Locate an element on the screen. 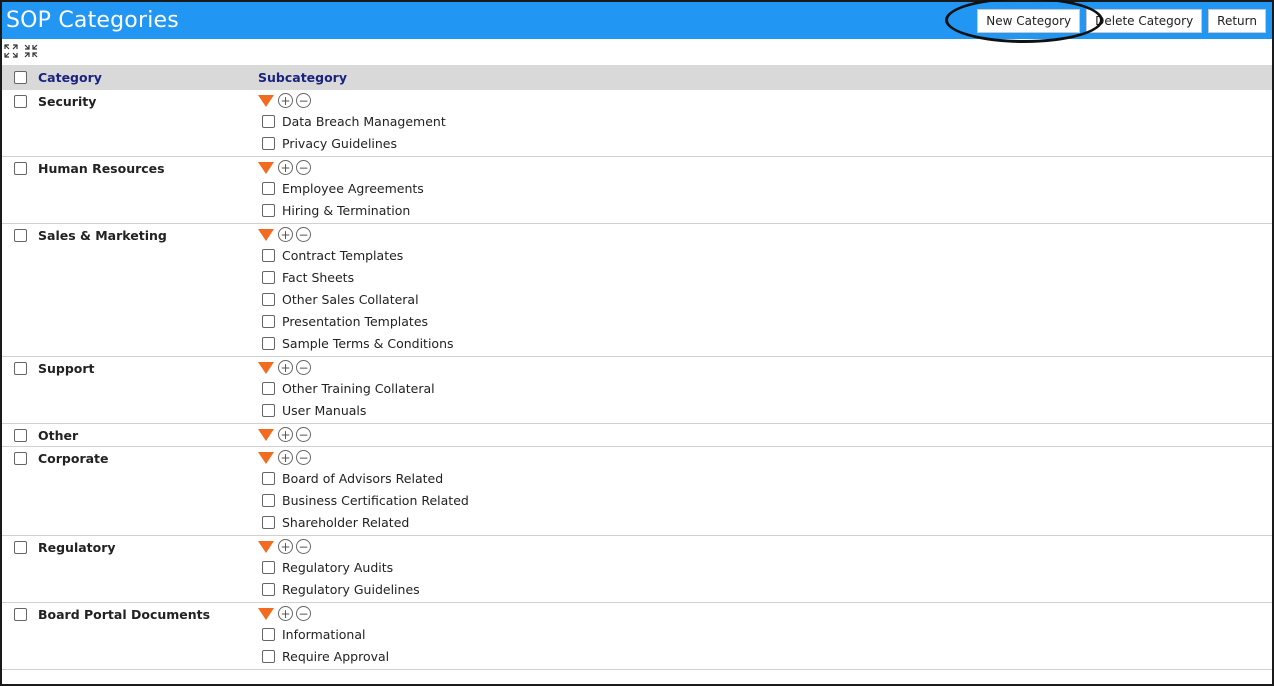 The height and width of the screenshot is (686, 1274). subcategory-item: Sample Terms & Conditions is located at coordinates (765, 343).